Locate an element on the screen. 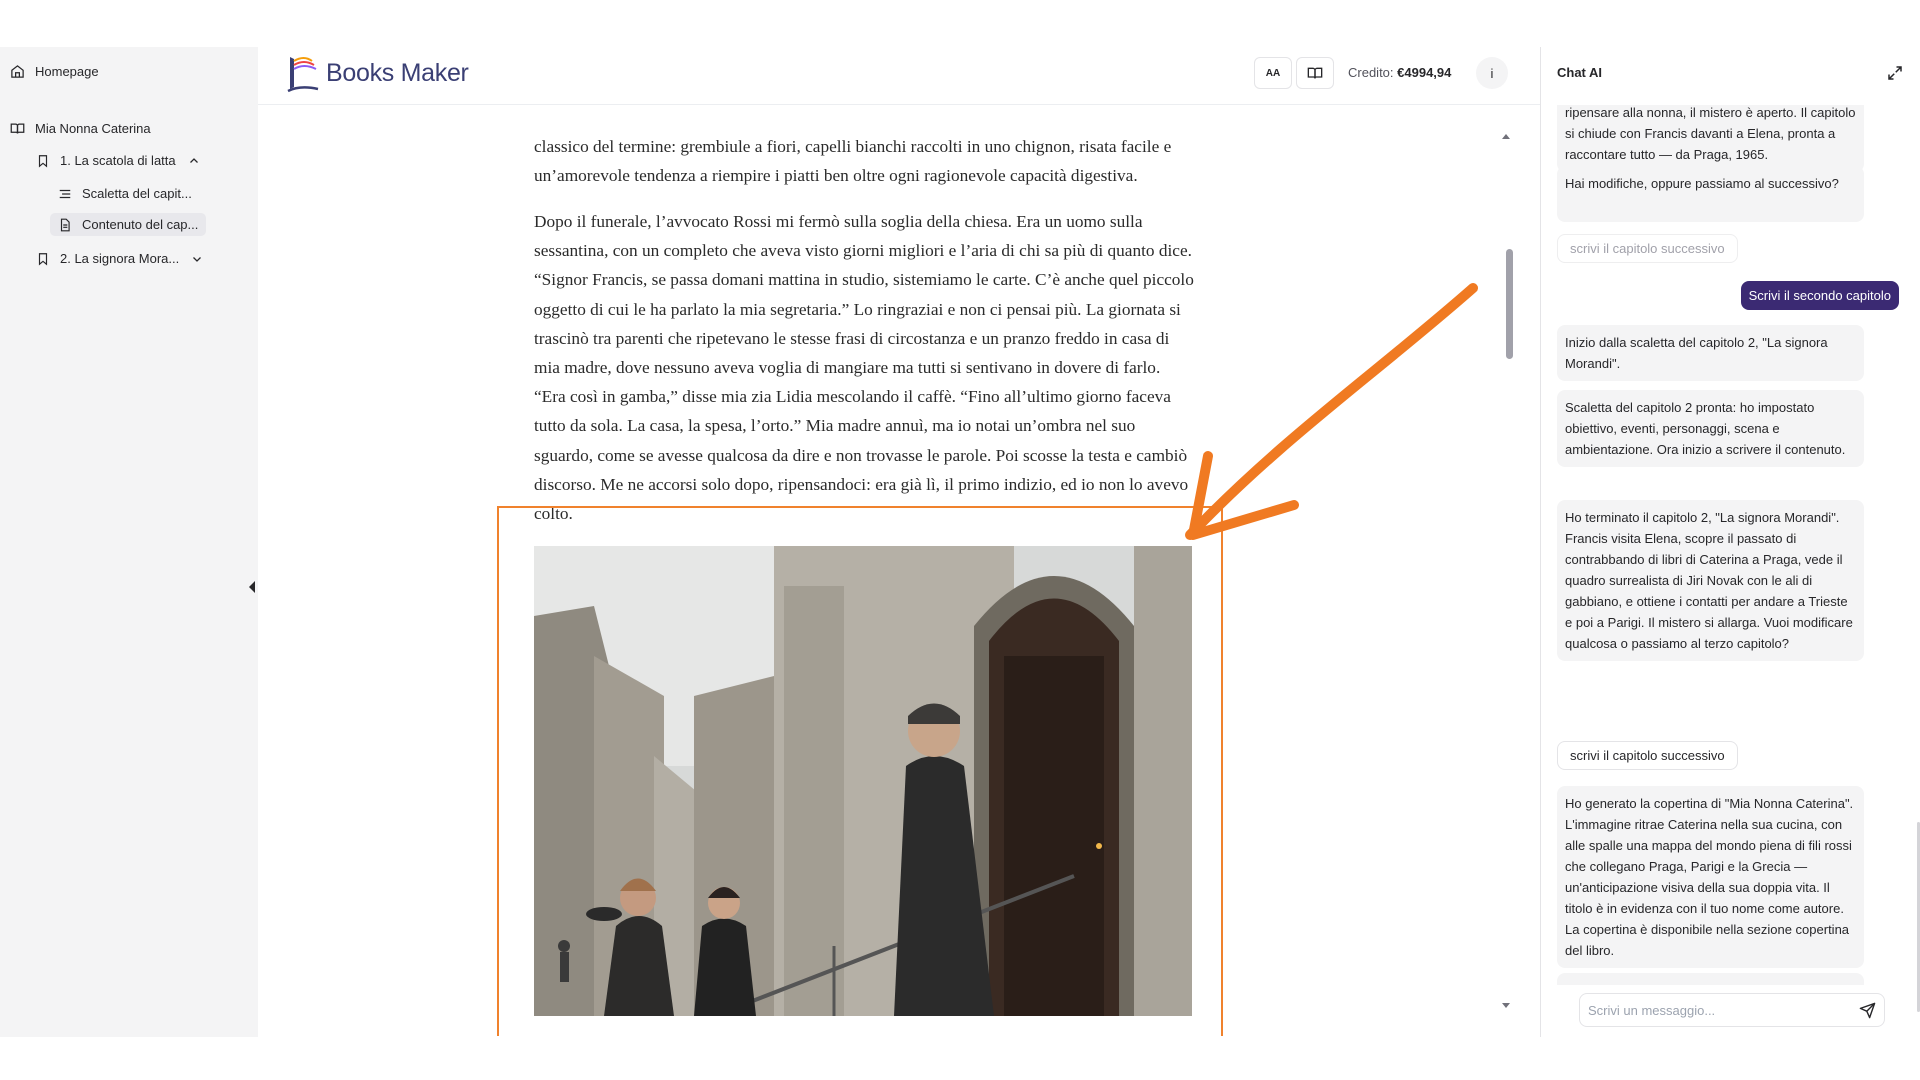 This screenshot has width=1920, height=1080. credit-value: €4994,94 is located at coordinates (1424, 72).